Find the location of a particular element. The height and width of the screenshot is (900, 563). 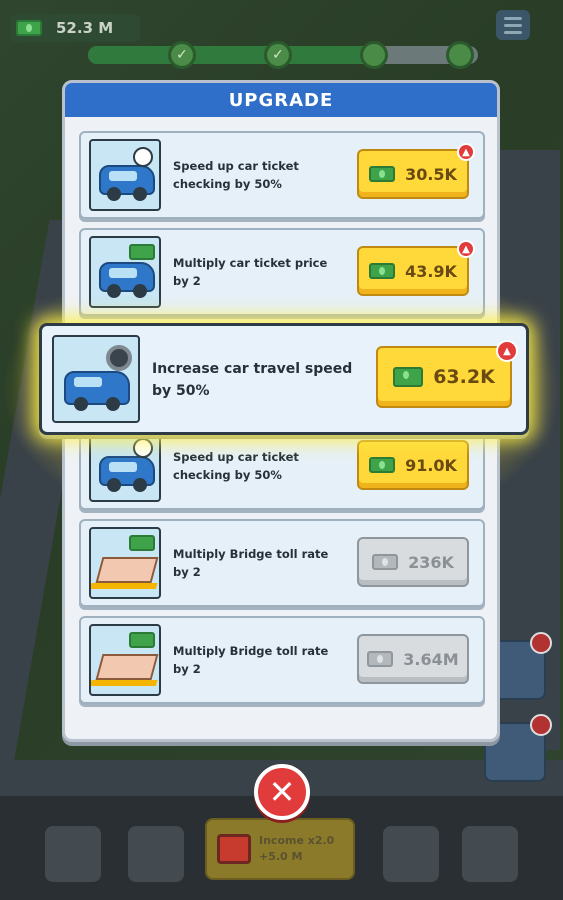

buy-upgrade-button-disabled: 236K is located at coordinates (413, 562).